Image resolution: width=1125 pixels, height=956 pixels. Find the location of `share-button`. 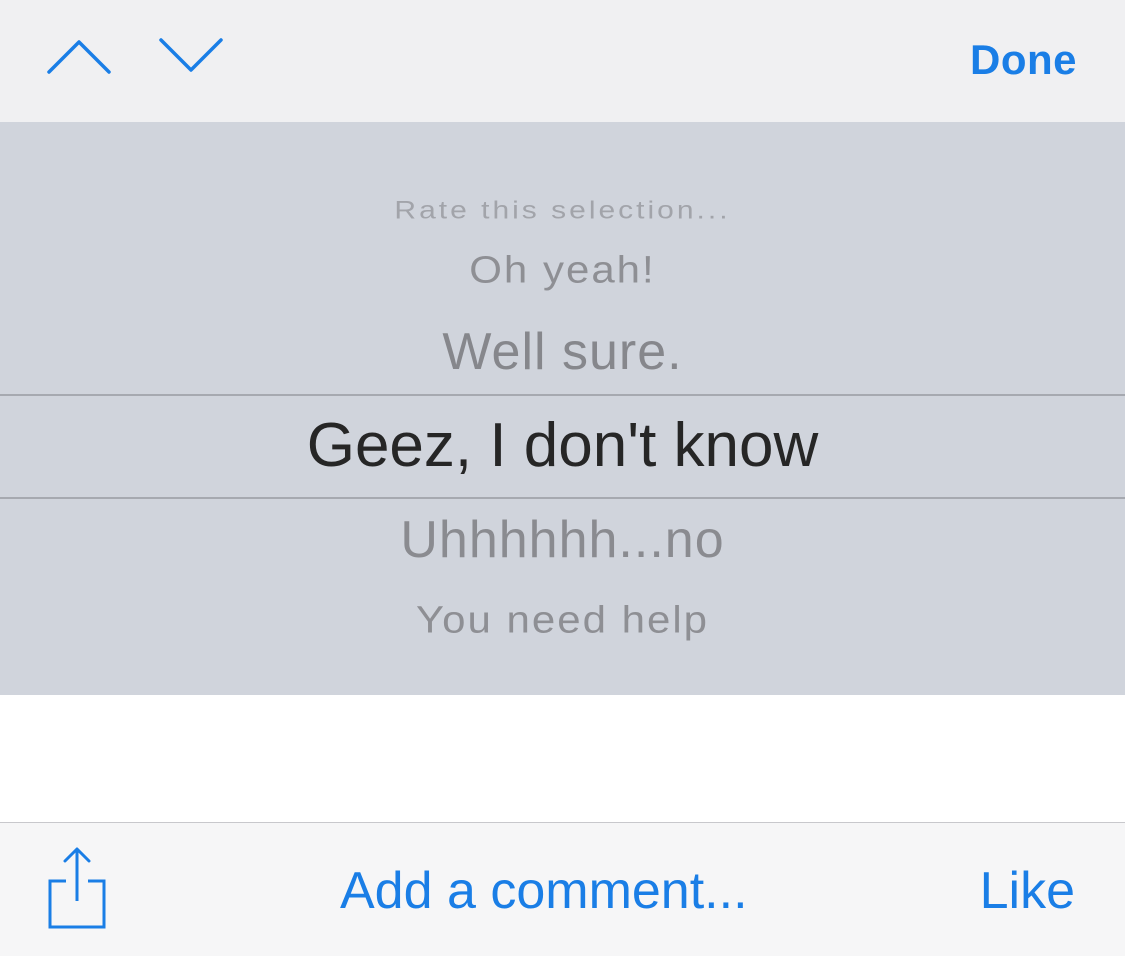

share-button is located at coordinates (77, 888).